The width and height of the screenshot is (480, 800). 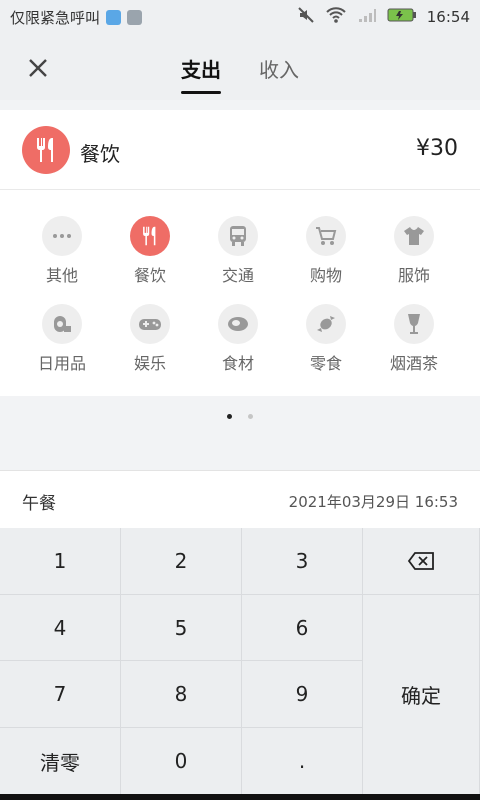 I want to click on shirt-icon, so click(x=414, y=236).